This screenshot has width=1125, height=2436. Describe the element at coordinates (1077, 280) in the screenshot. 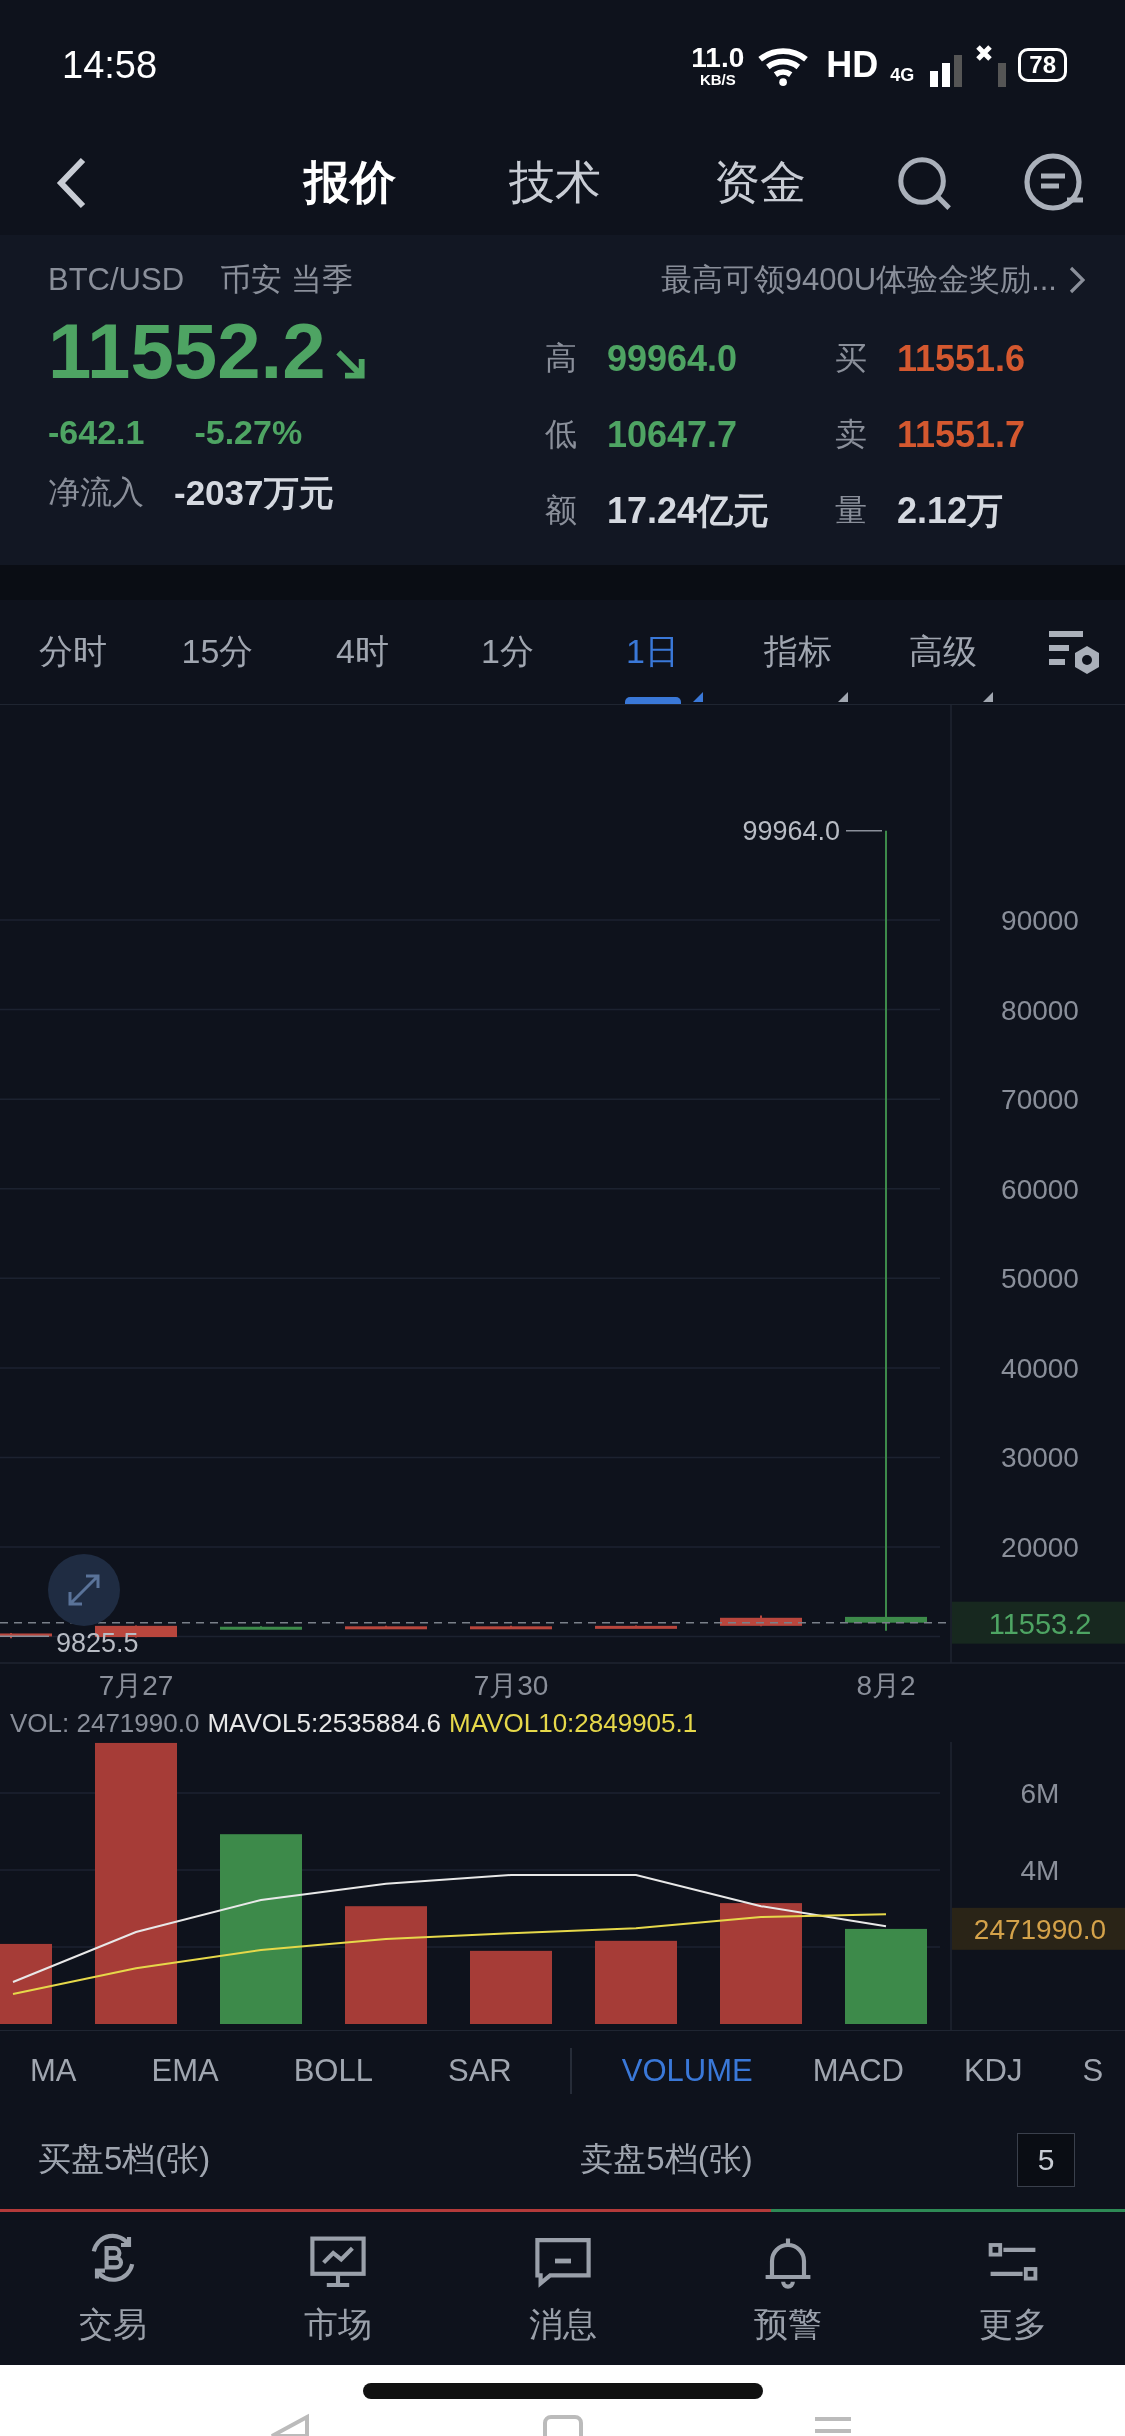

I see `chevron-right-icon` at that location.